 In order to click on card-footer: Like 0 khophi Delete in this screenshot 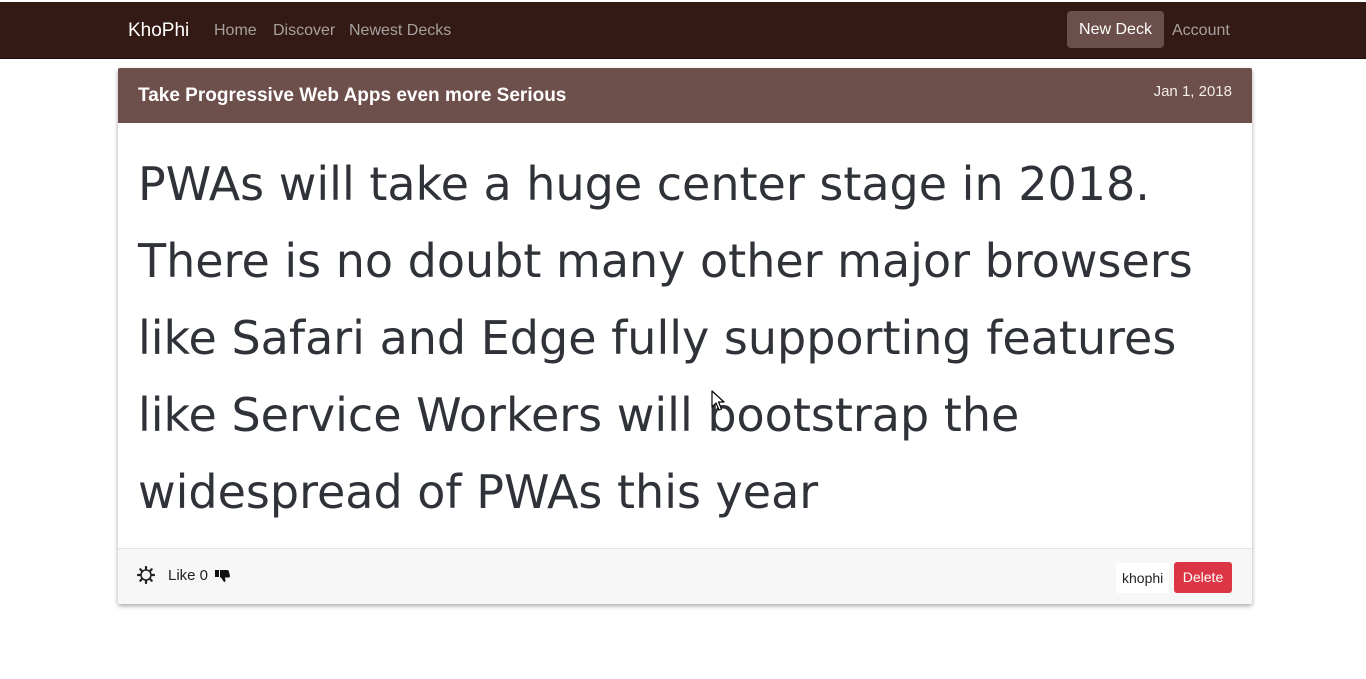, I will do `click(685, 576)`.